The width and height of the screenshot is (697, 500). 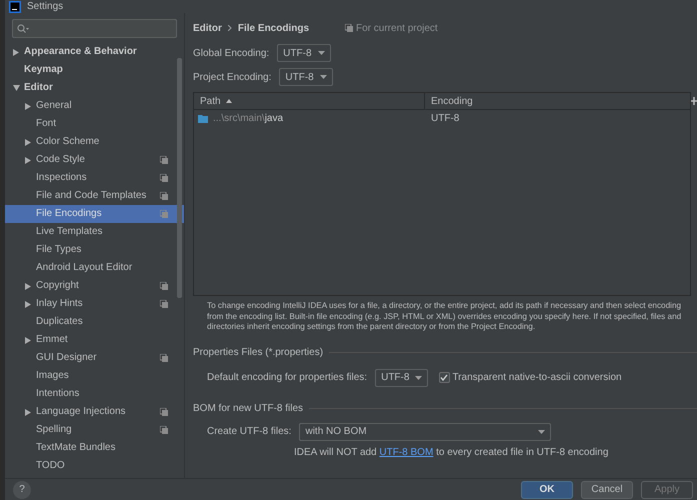 What do you see at coordinates (229, 101) in the screenshot?
I see `sort-ascending-icon` at bounding box center [229, 101].